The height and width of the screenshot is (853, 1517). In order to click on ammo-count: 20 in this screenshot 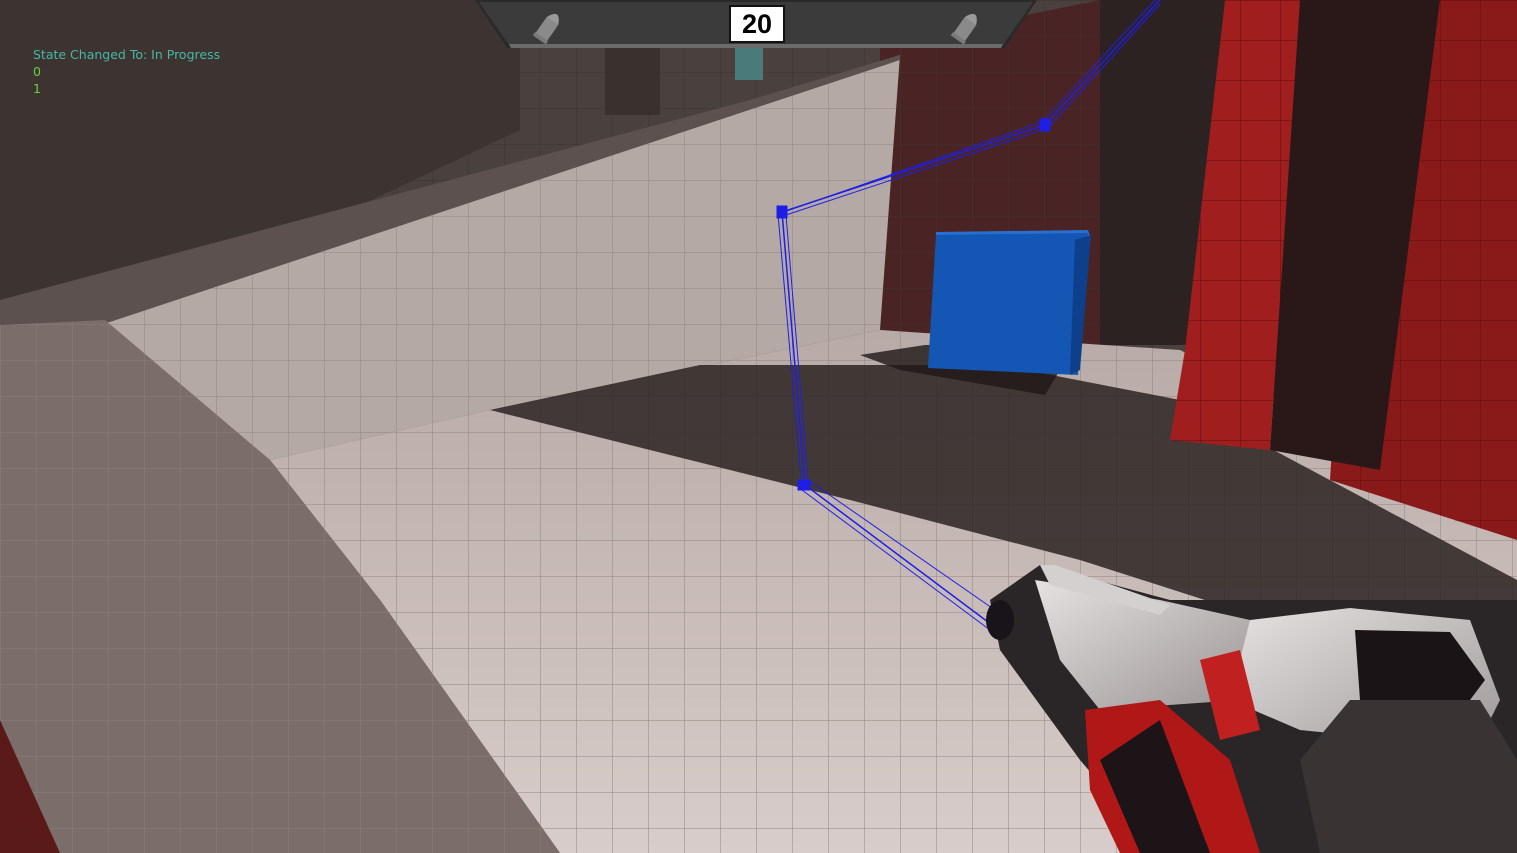, I will do `click(757, 24)`.